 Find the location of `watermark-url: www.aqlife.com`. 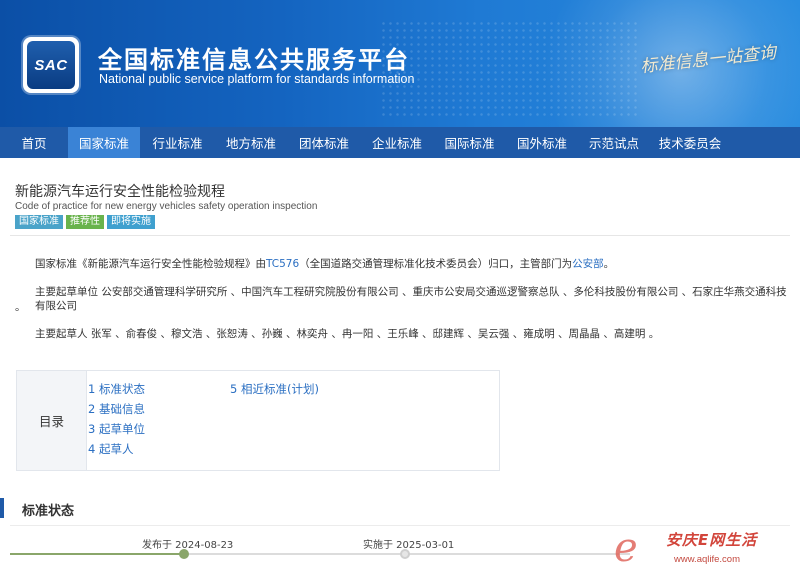

watermark-url: www.aqlife.com is located at coordinates (707, 559).